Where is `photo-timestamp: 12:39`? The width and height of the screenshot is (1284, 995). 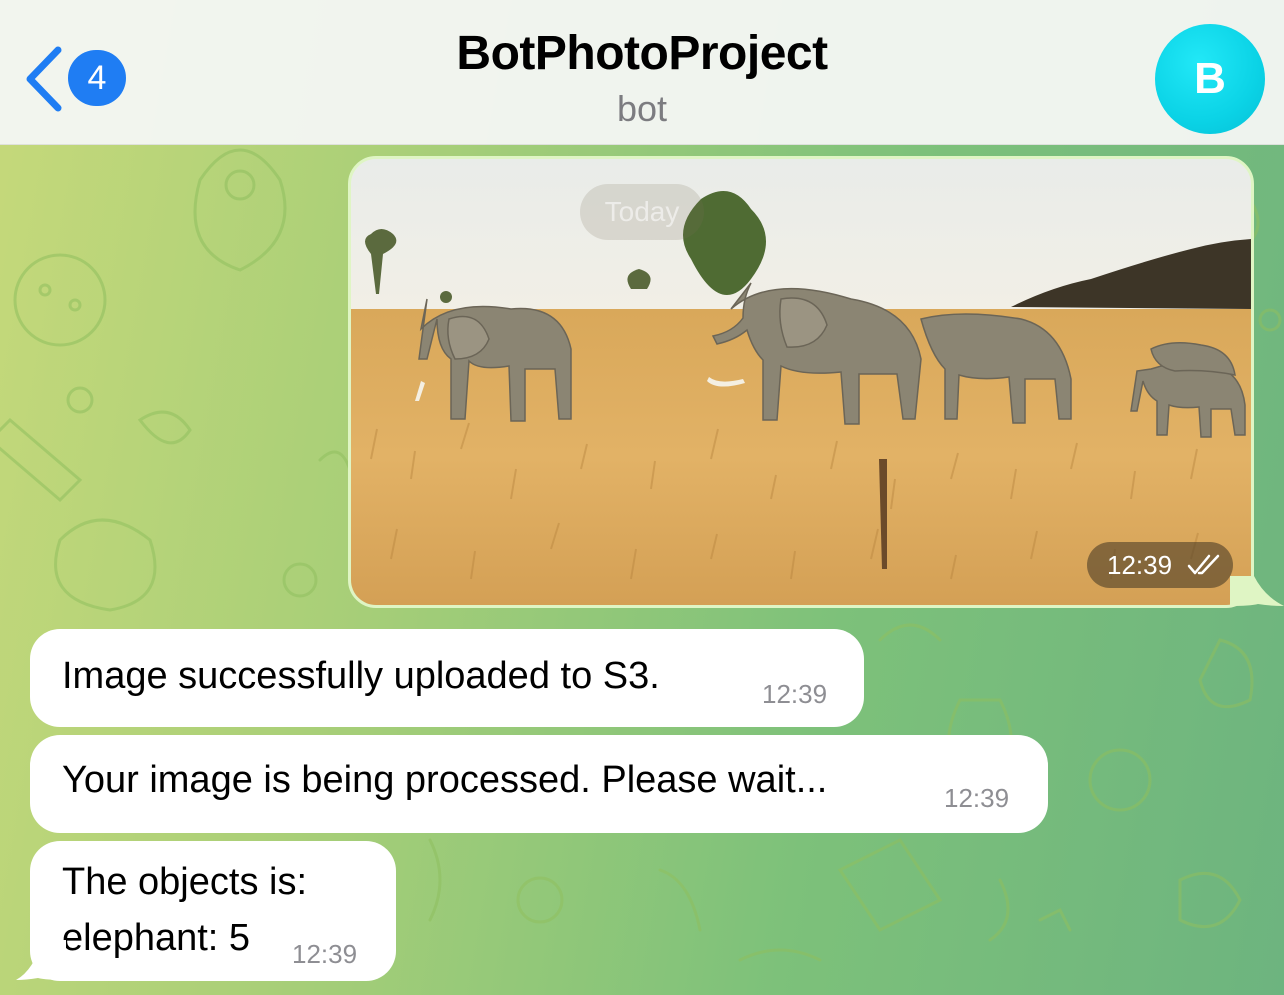
photo-timestamp: 12:39 is located at coordinates (1160, 565).